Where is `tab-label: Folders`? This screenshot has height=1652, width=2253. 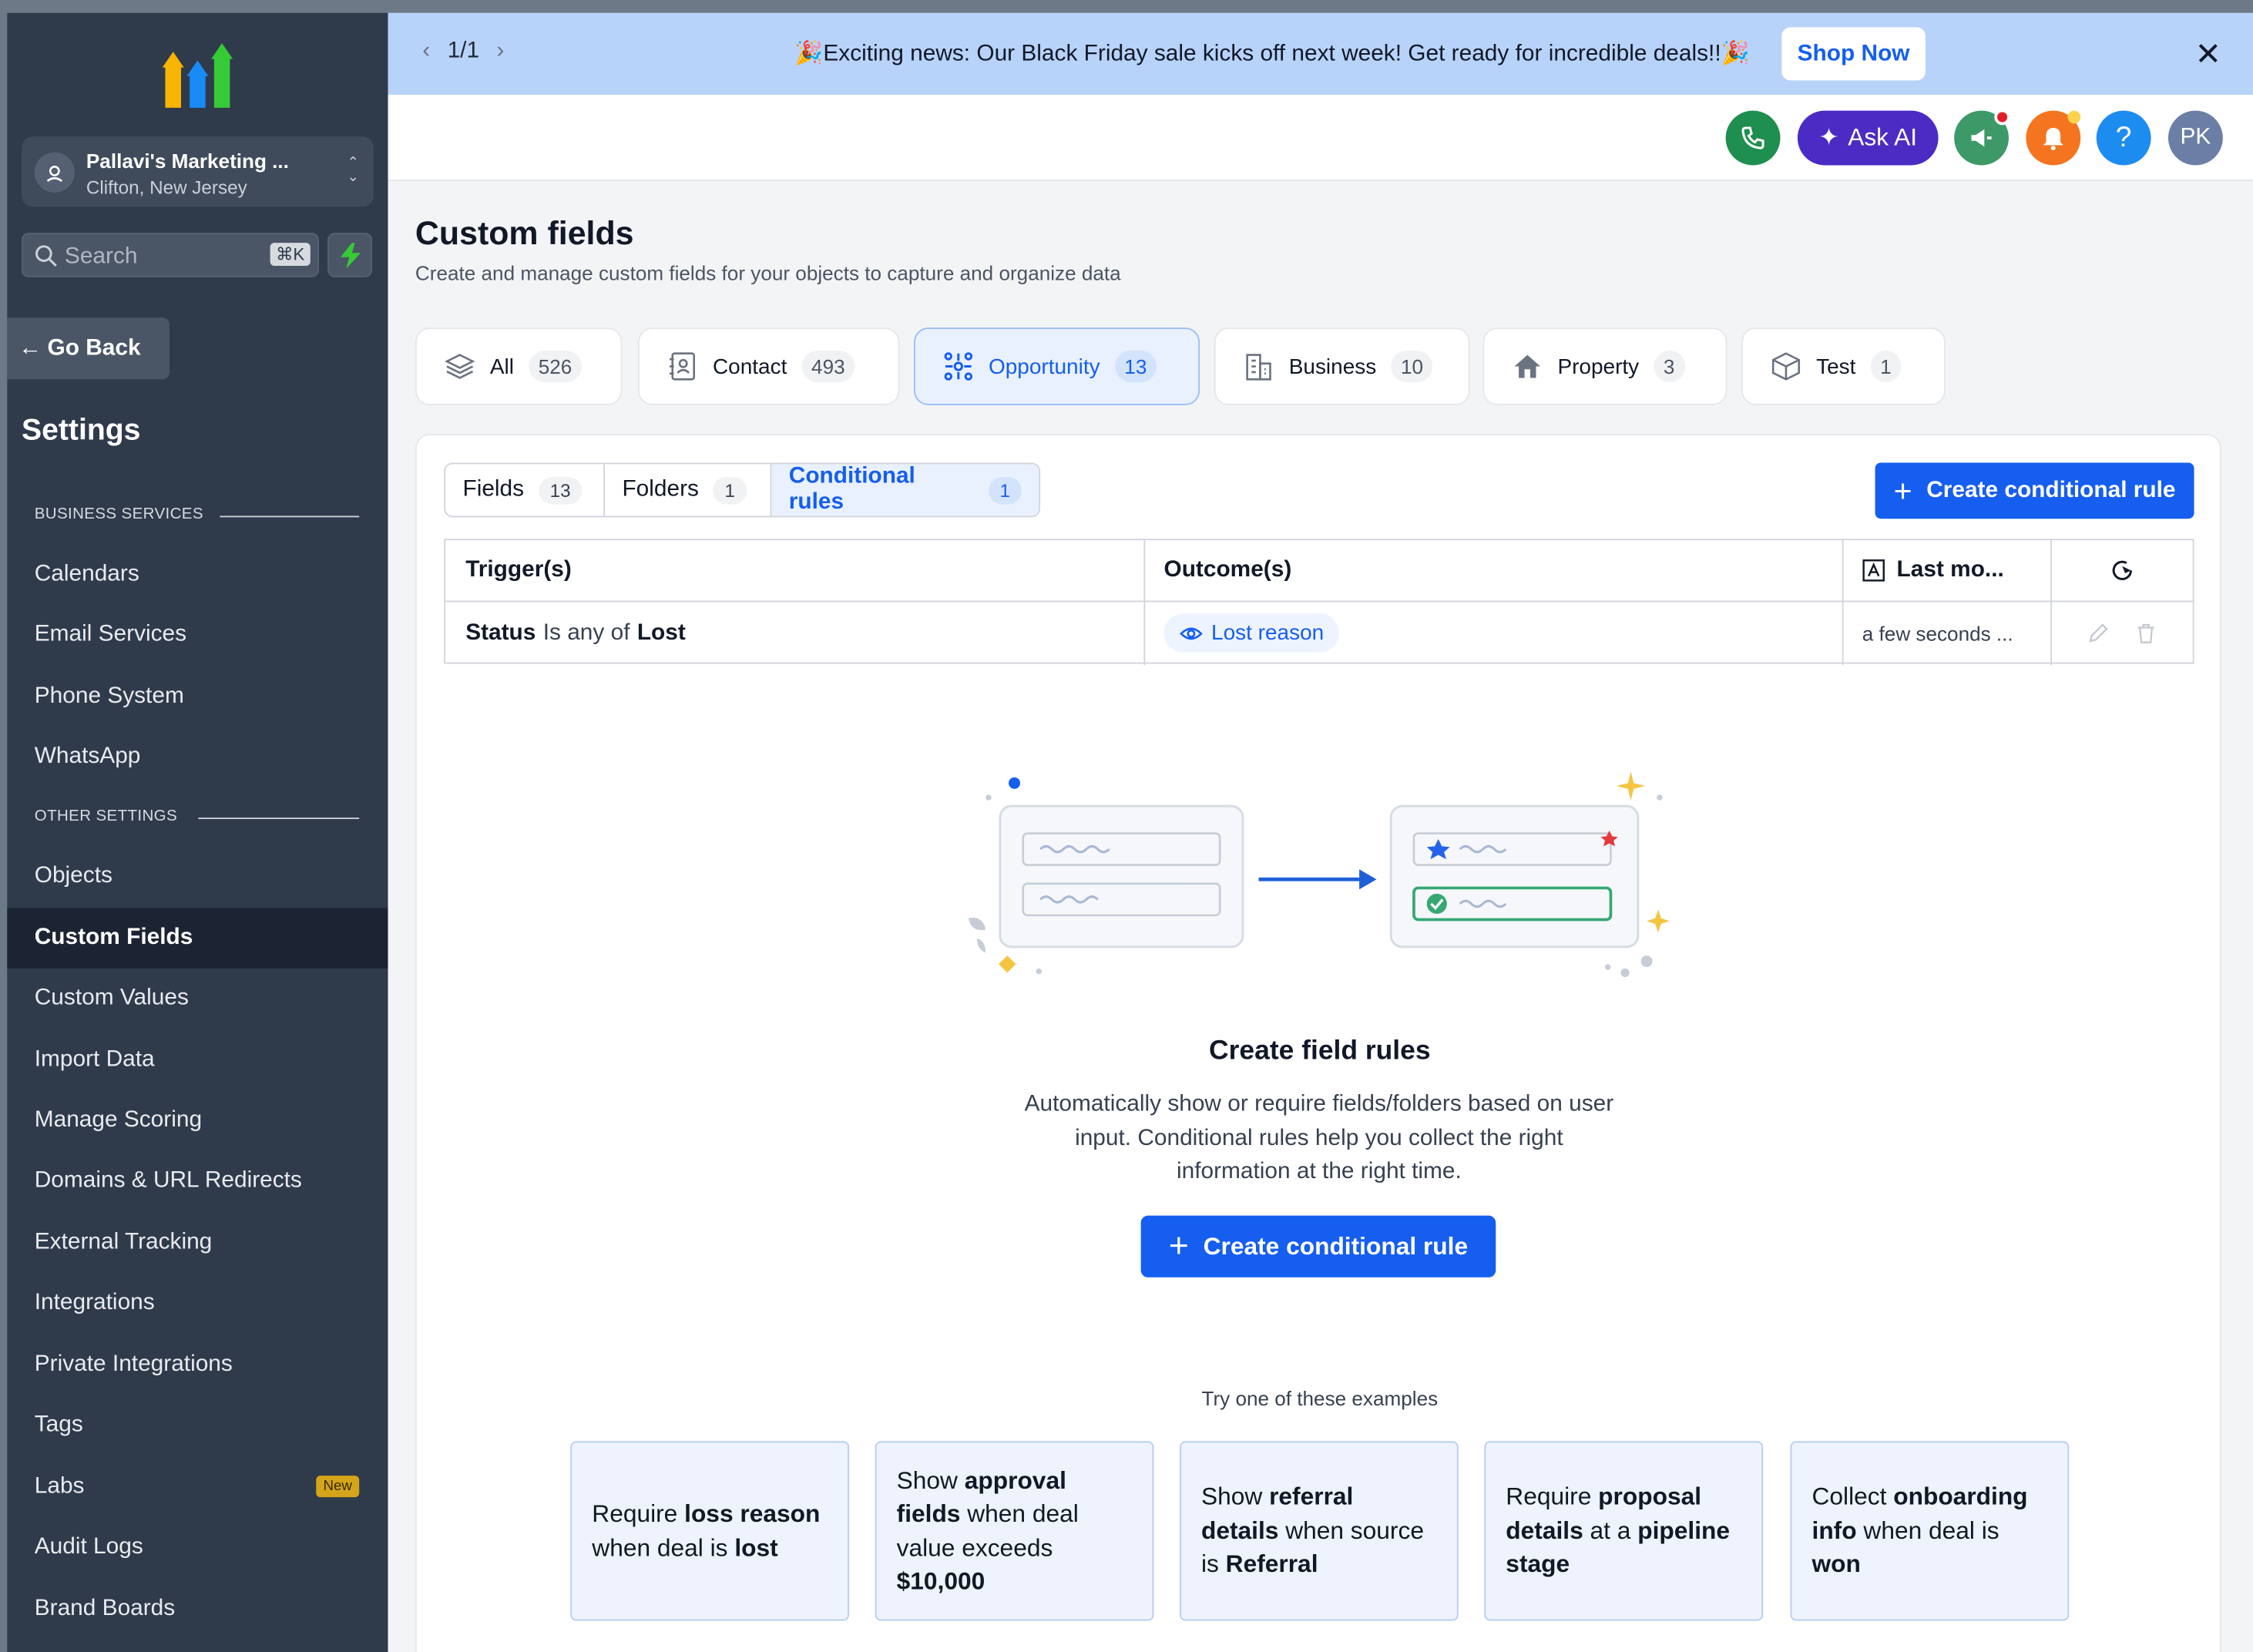 tab-label: Folders is located at coordinates (660, 489).